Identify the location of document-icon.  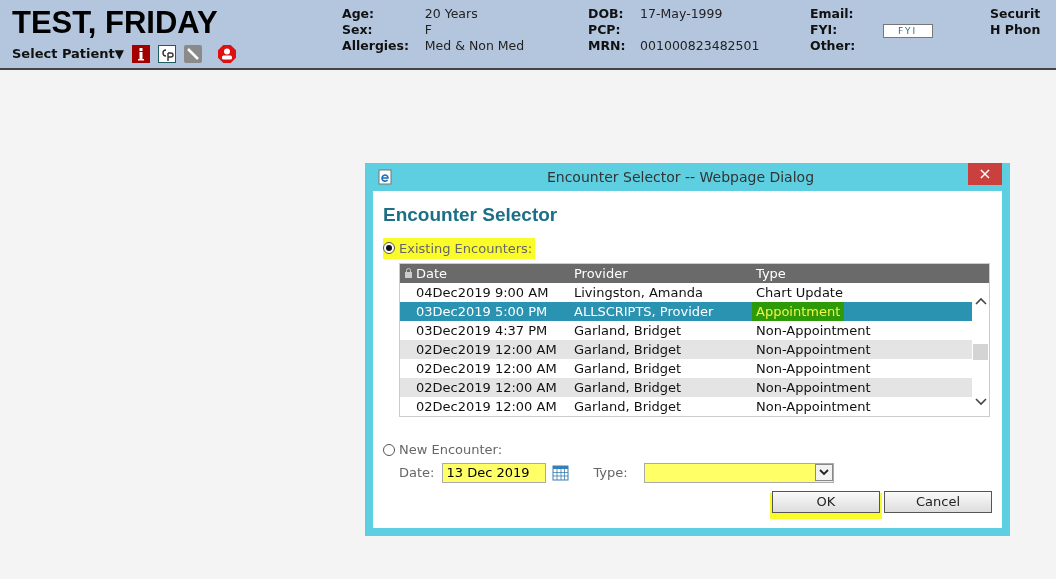
(167, 53).